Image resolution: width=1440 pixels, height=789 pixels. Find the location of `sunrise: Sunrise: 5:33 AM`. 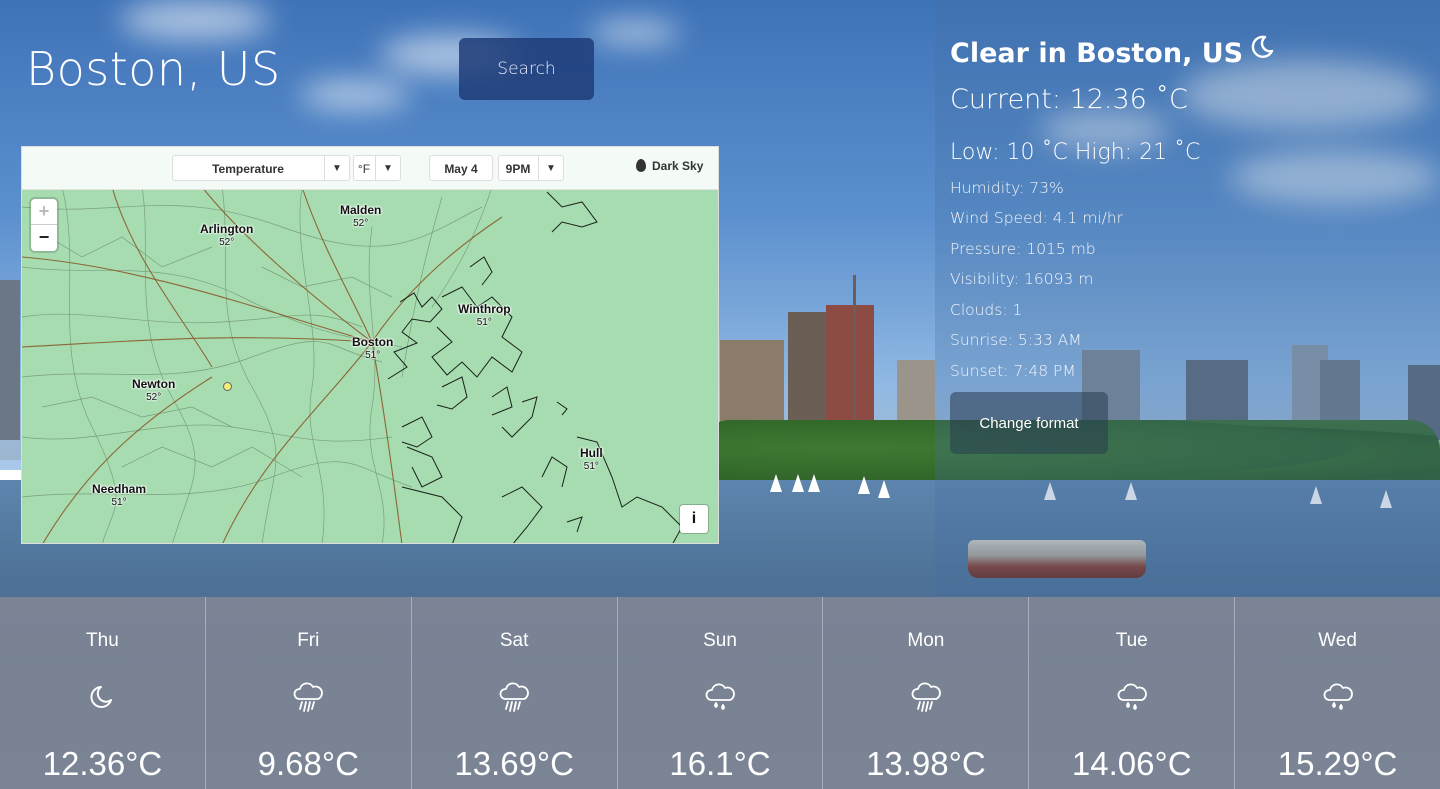

sunrise: Sunrise: 5:33 AM is located at coordinates (1016, 340).